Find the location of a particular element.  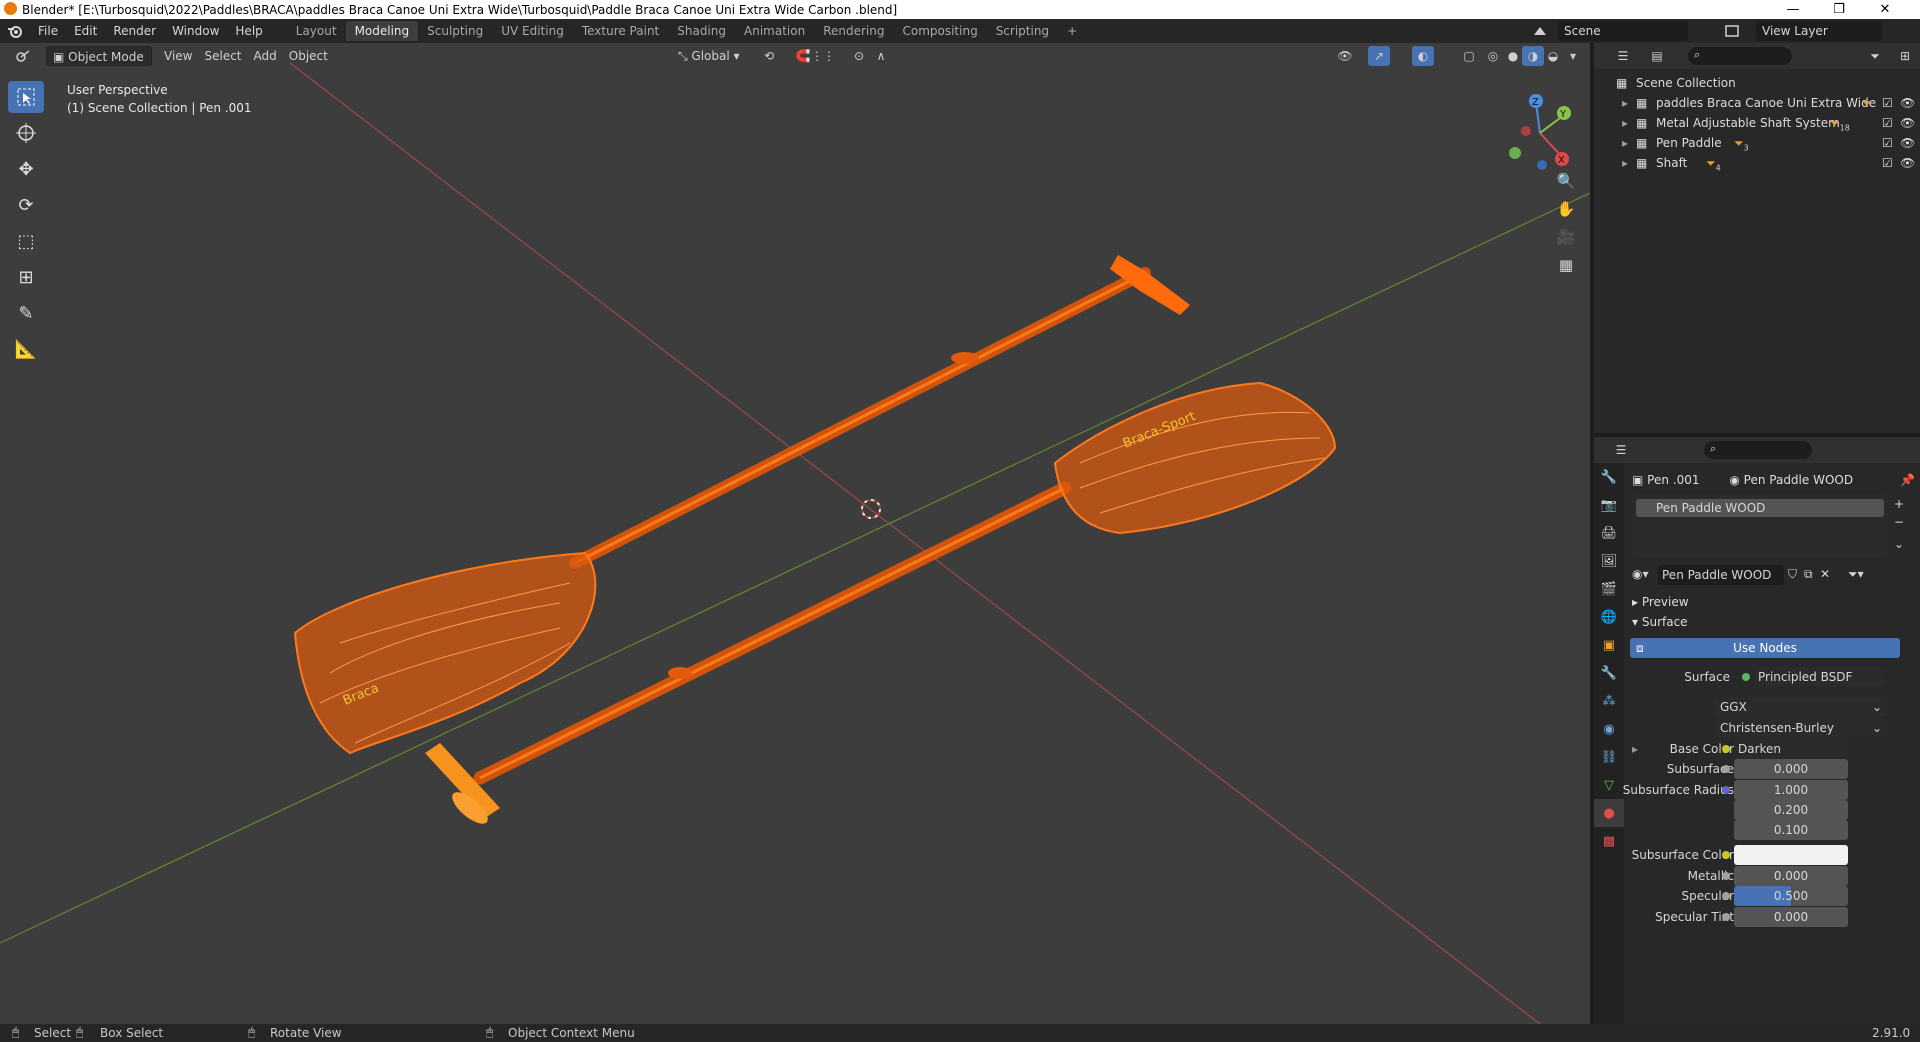

scale-tool-icon: ⬚ is located at coordinates (26, 241).